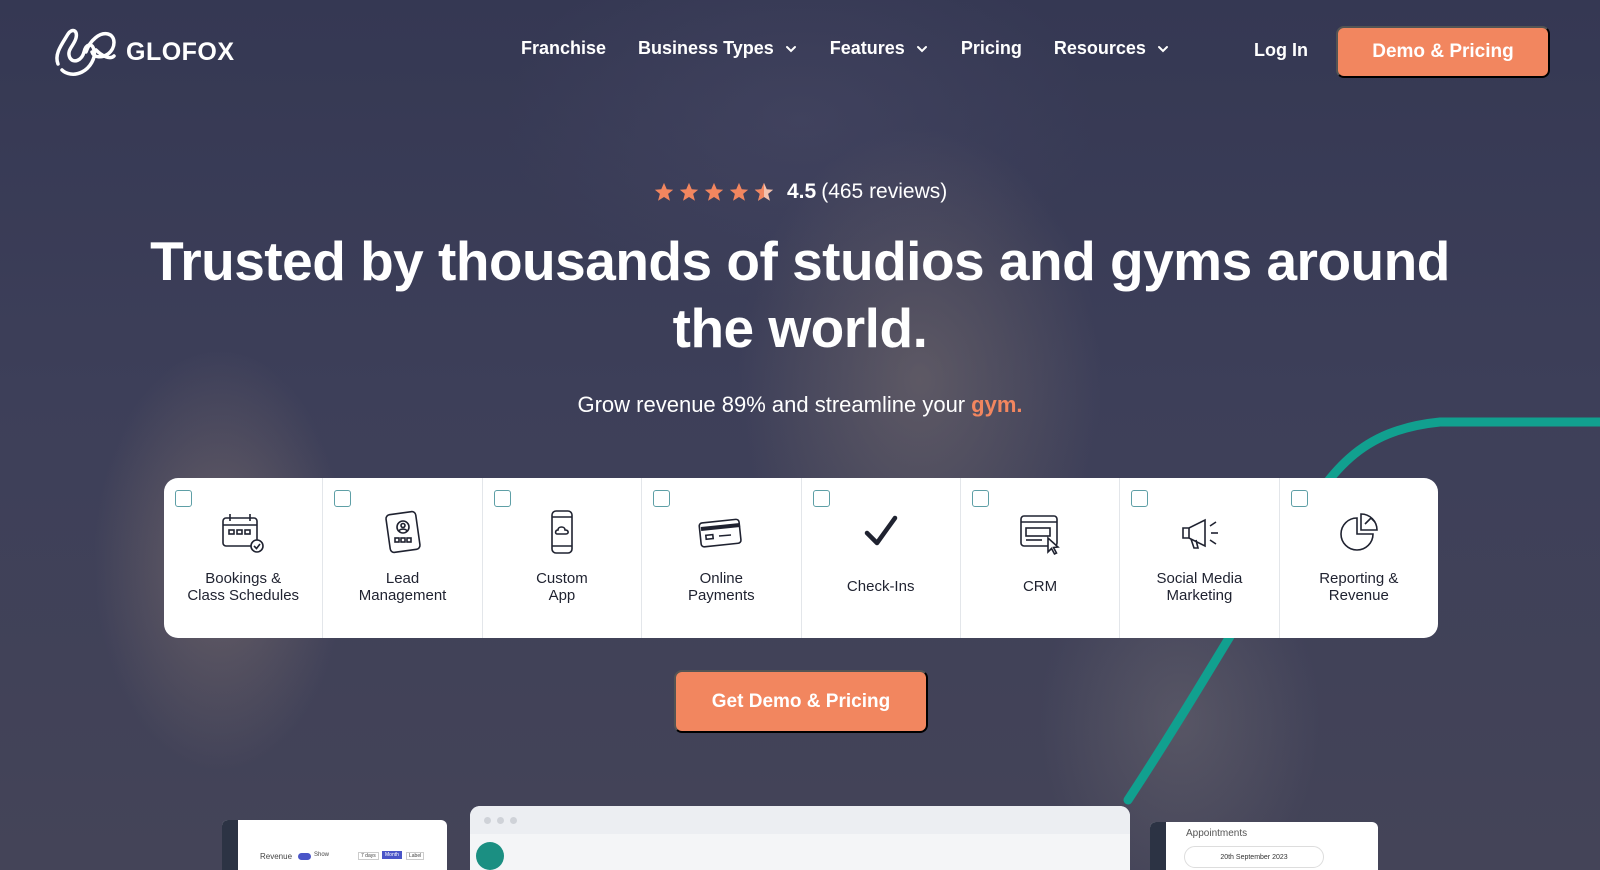 This screenshot has height=870, width=1600. What do you see at coordinates (180, 51) in the screenshot?
I see `brand-name: GLOFOX` at bounding box center [180, 51].